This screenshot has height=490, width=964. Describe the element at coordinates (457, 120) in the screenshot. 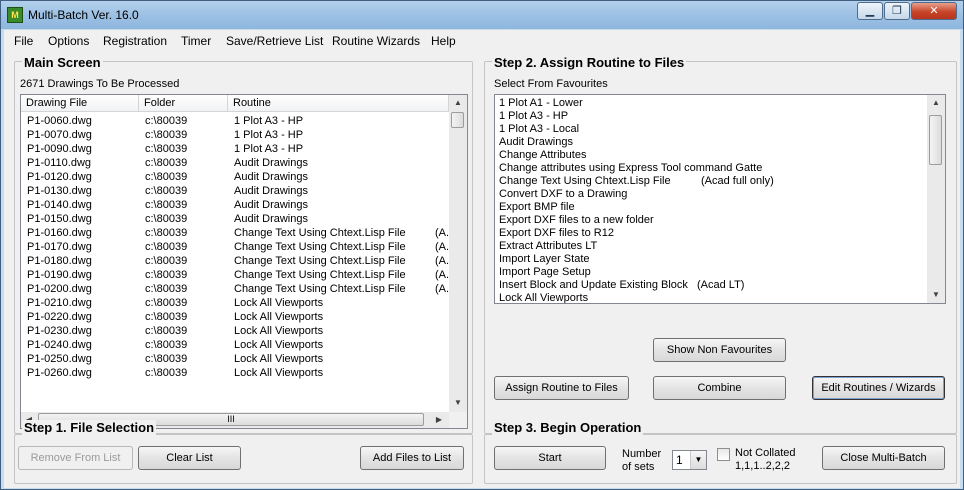

I see `scroll-thumb` at that location.